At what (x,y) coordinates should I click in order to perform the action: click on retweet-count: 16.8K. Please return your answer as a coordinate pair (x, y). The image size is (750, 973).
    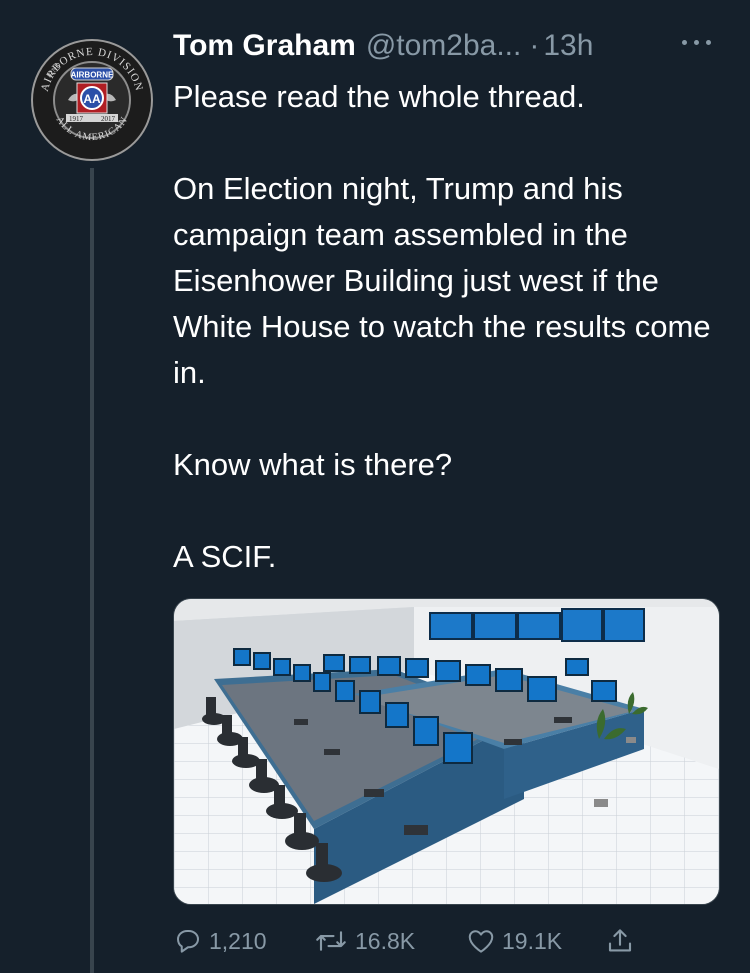
    Looking at the image, I should click on (385, 940).